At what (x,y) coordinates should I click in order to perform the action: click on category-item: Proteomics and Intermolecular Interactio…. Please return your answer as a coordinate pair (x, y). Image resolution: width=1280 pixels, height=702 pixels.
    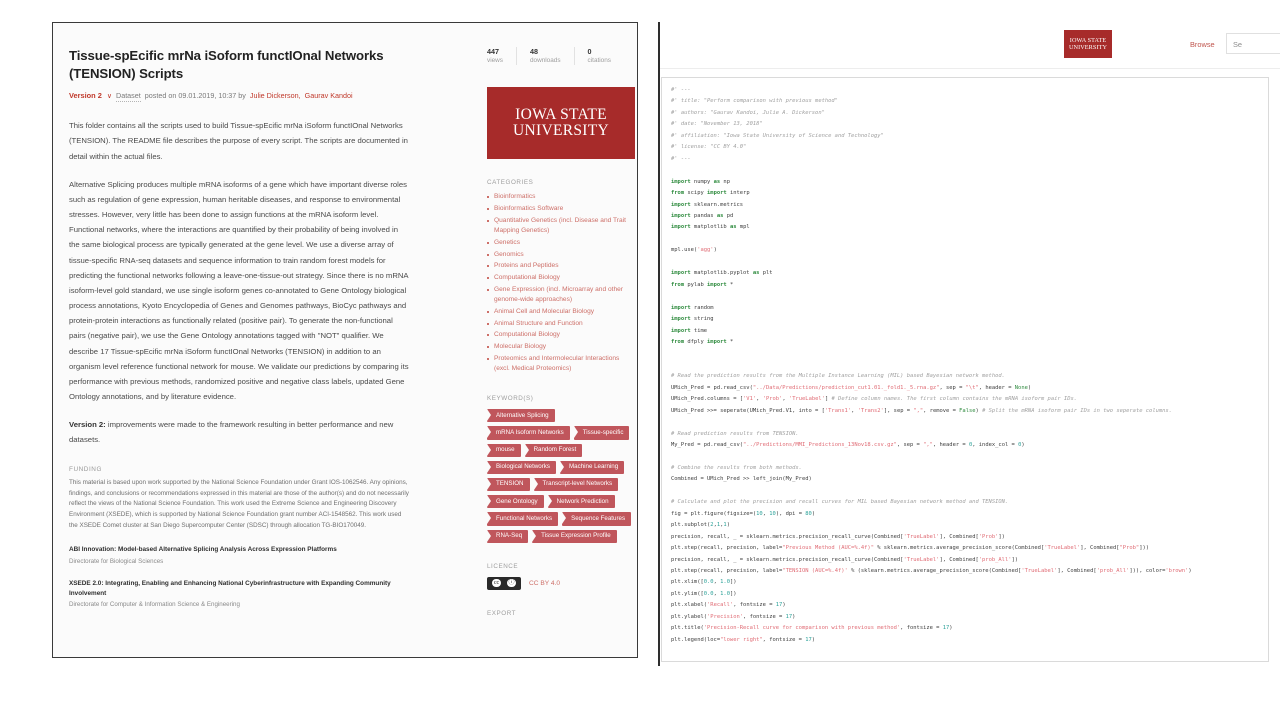
    Looking at the image, I should click on (557, 364).